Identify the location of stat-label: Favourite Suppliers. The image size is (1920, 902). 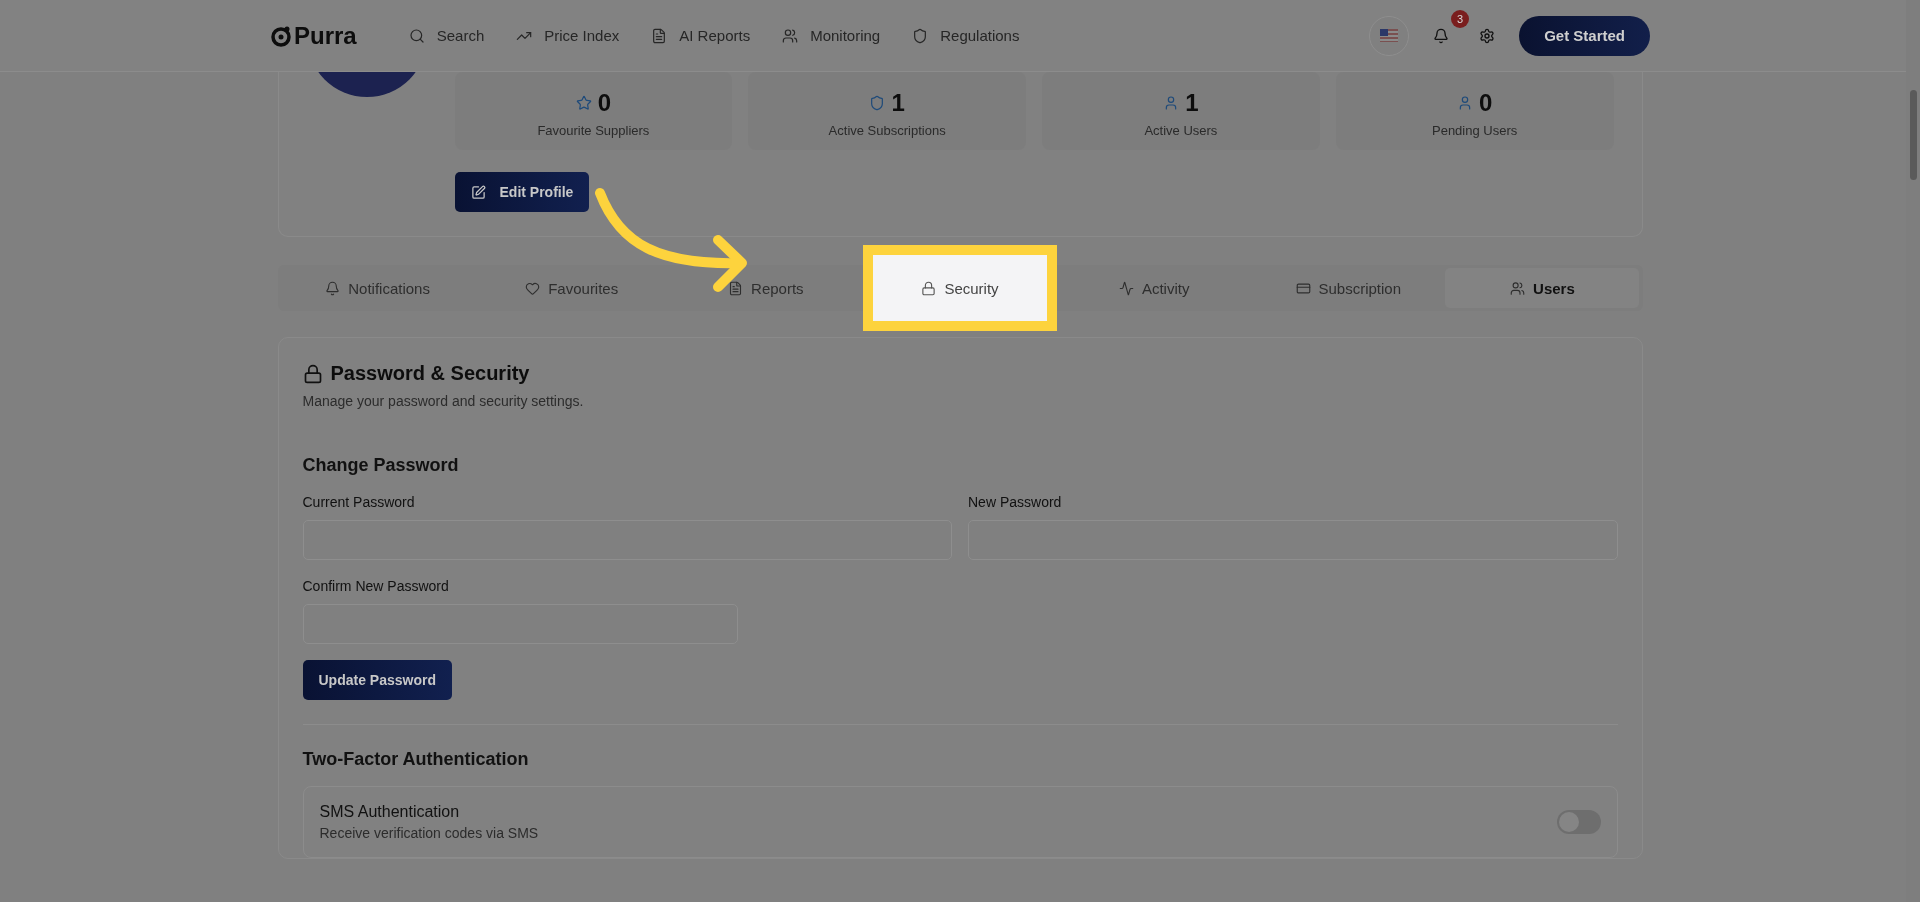
(593, 130).